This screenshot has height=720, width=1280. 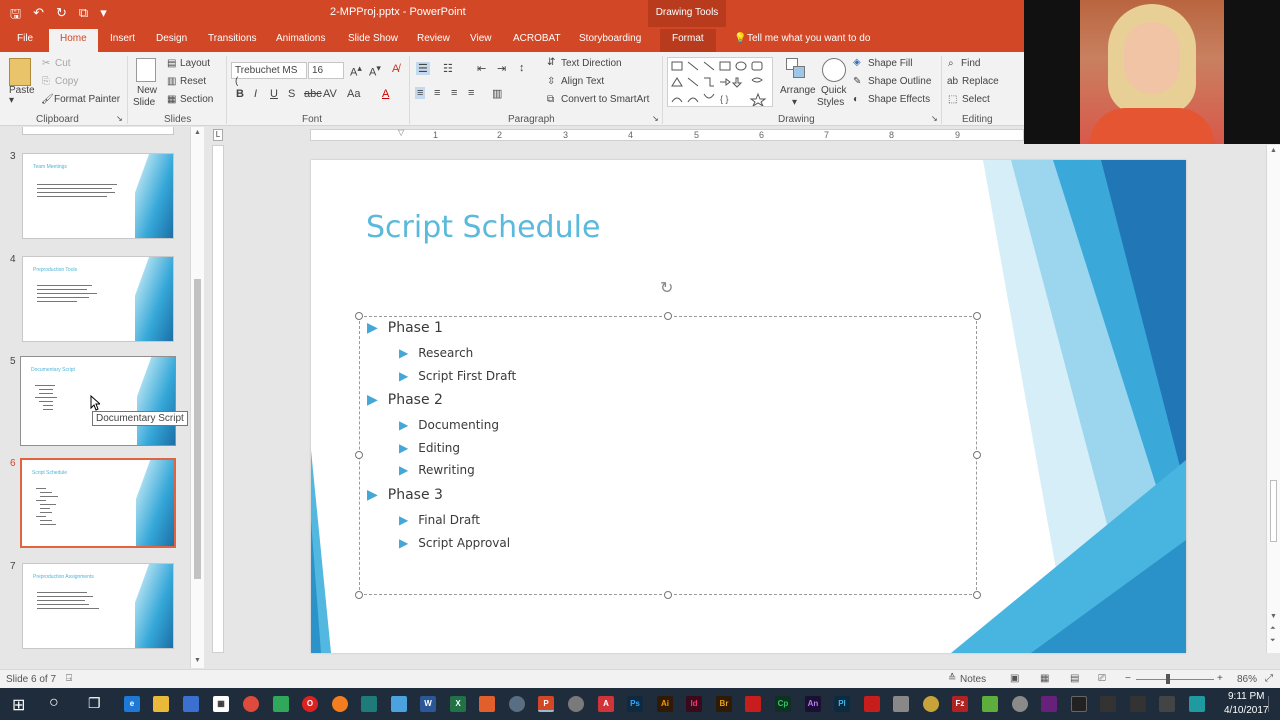 I want to click on copy-button: Copy, so click(x=66, y=81).